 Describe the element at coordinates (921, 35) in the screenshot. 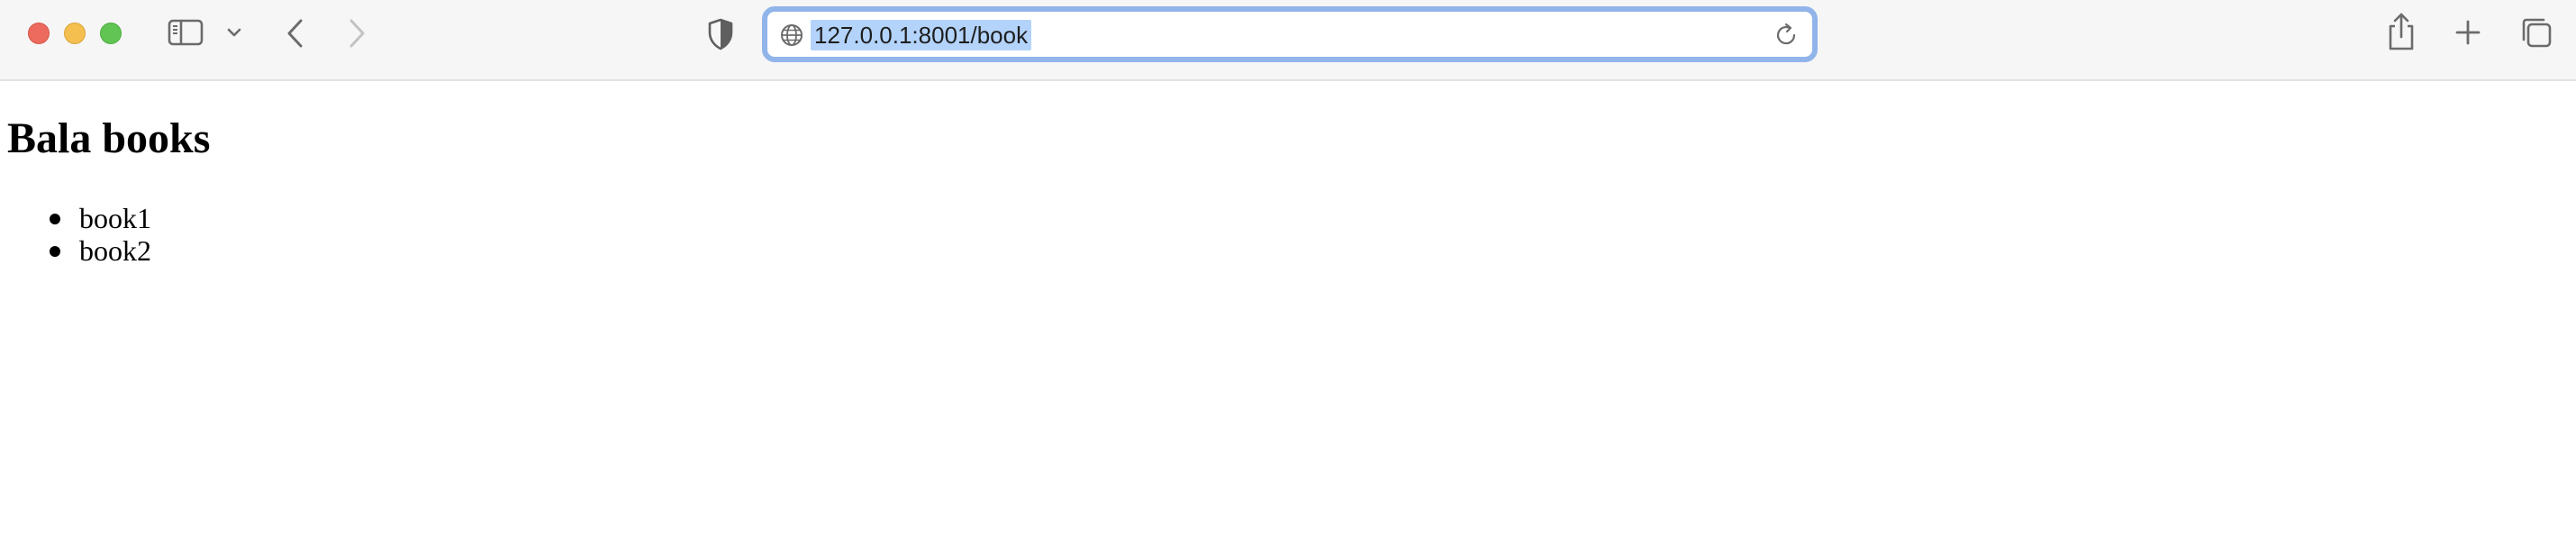

I see `url-text: 127.0.0.1:8001/book` at that location.